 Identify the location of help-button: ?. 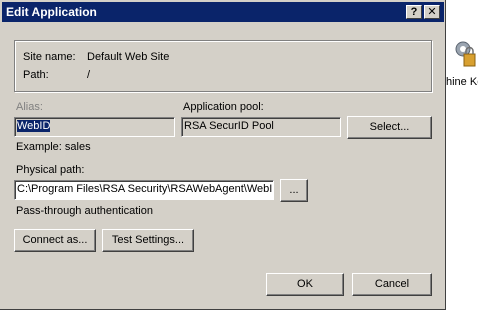
(414, 12).